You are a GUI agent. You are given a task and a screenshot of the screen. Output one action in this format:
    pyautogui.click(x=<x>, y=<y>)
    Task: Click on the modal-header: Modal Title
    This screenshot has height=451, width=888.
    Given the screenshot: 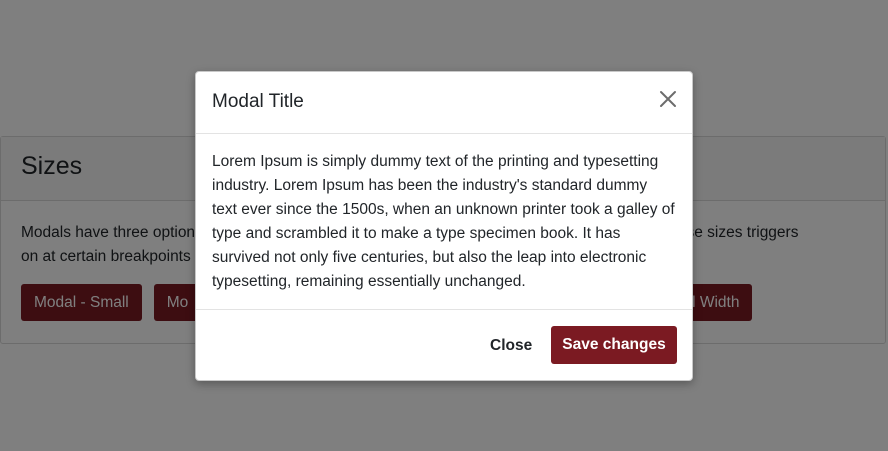 What is the action you would take?
    pyautogui.click(x=444, y=103)
    